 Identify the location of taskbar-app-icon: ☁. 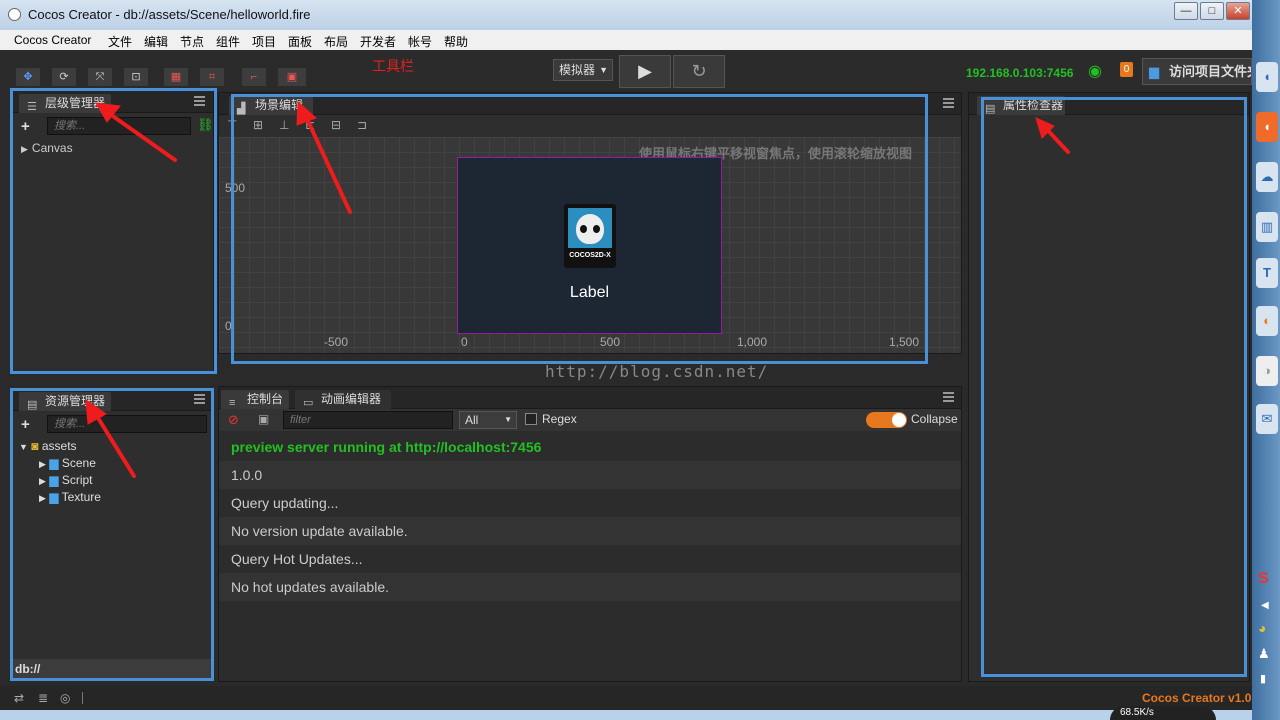
(1267, 177).